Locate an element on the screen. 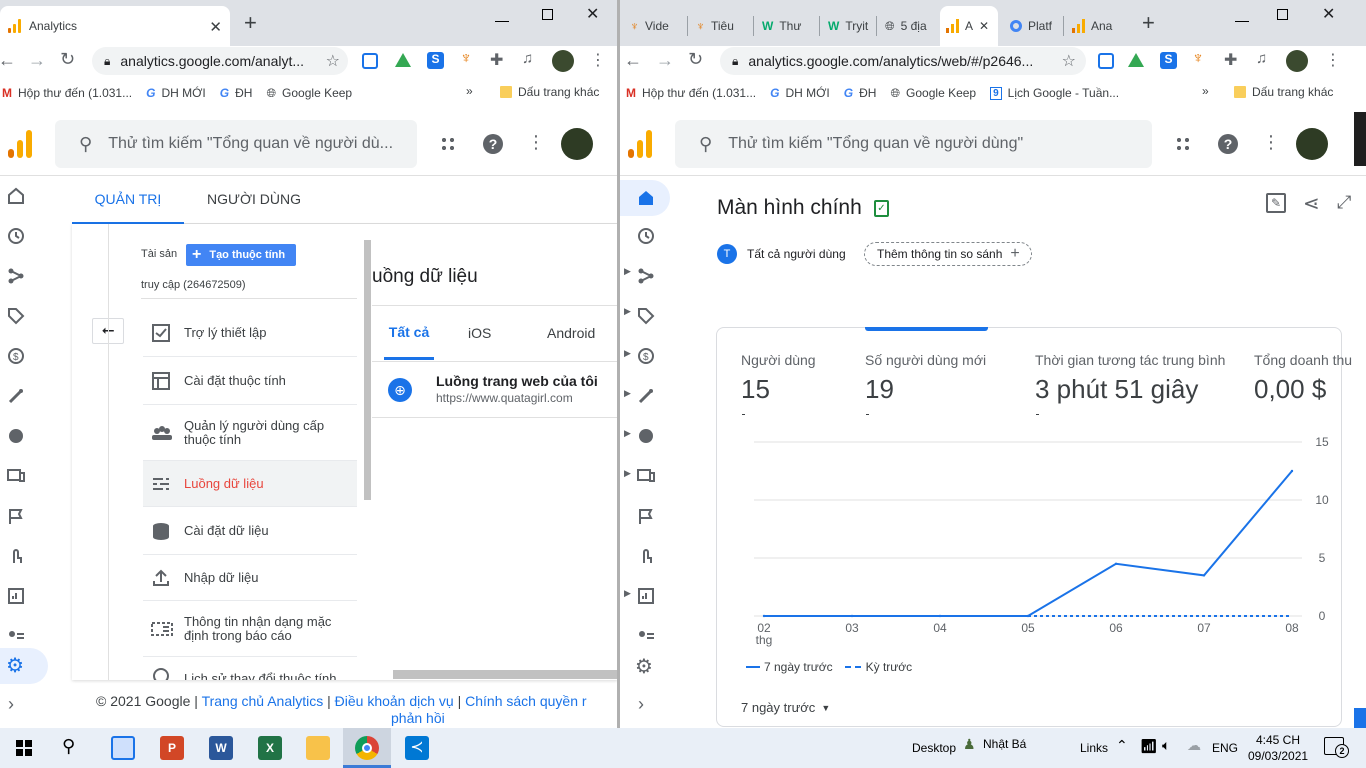 The width and height of the screenshot is (1366, 768). show-hidden-icons-icon: ⌃ is located at coordinates (1122, 745).